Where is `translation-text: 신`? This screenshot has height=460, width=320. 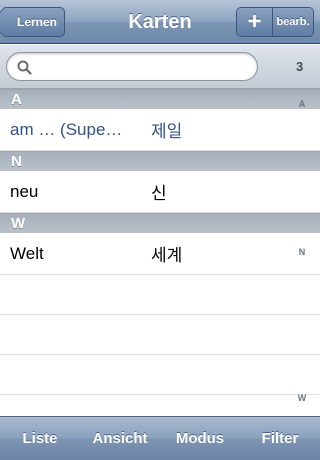 translation-text: 신 is located at coordinates (159, 193).